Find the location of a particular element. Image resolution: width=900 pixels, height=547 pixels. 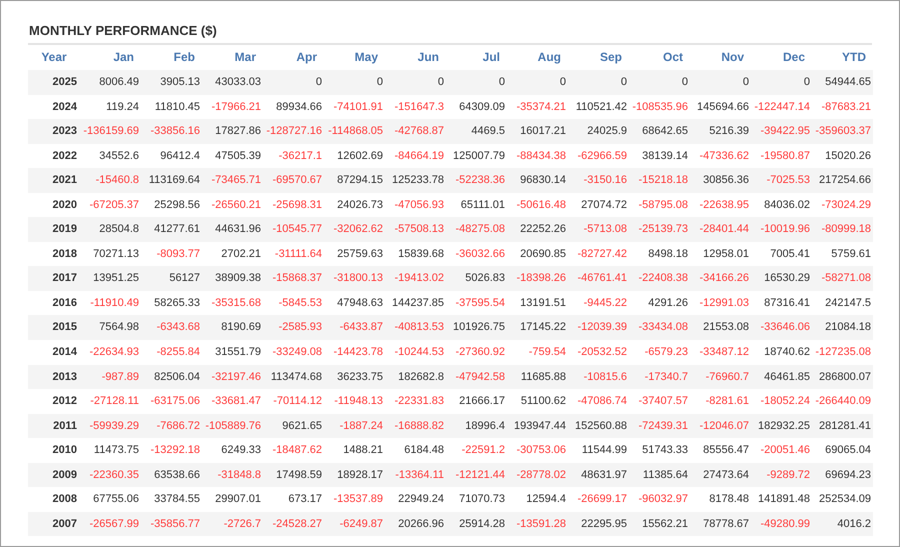

table-cell: 11385.64 is located at coordinates (659, 475).